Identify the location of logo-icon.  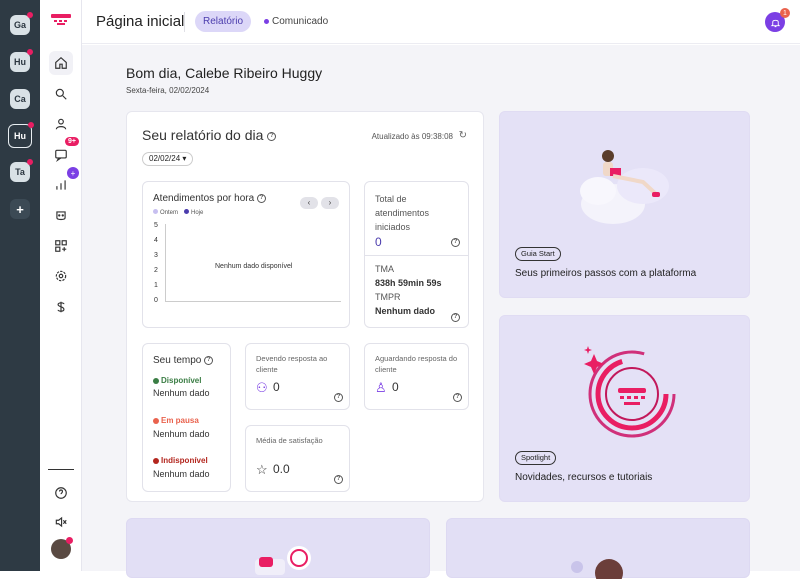
(61, 19).